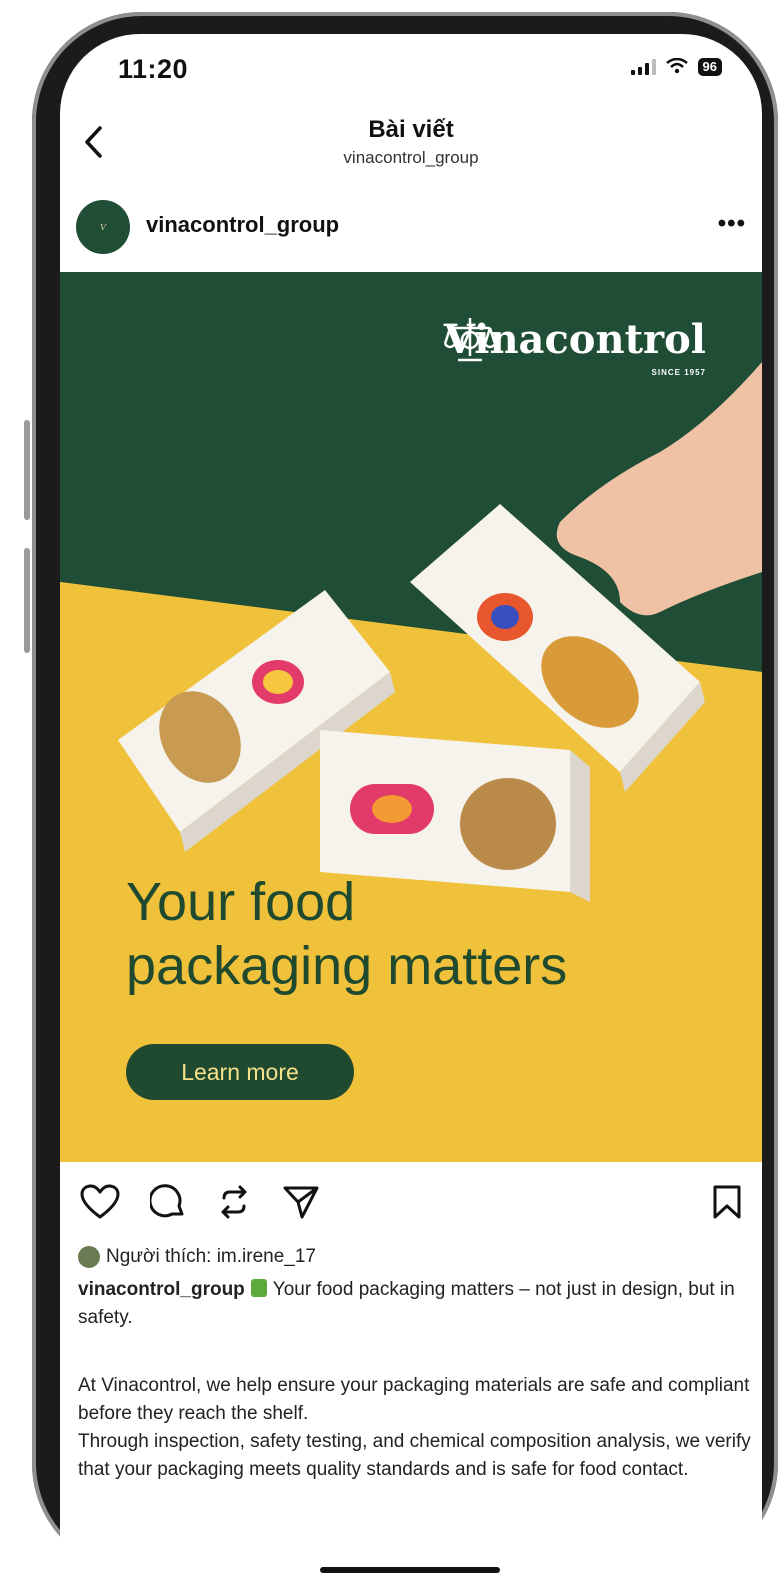 The width and height of the screenshot is (778, 1573). Describe the element at coordinates (347, 966) in the screenshot. I see `headline-line: packaging matters` at that location.